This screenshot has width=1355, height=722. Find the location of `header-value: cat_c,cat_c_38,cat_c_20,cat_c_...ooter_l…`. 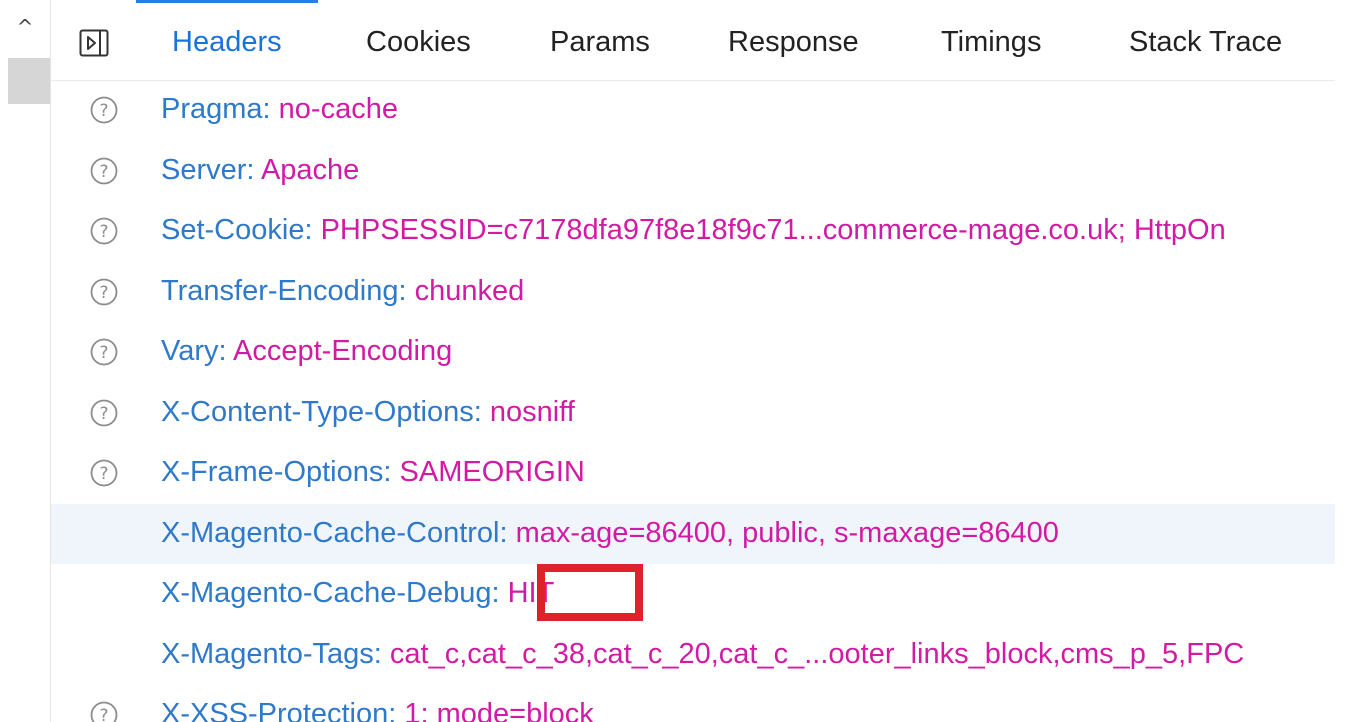

header-value: cat_c,cat_c_38,cat_c_20,cat_c_...ooter_l… is located at coordinates (817, 653).